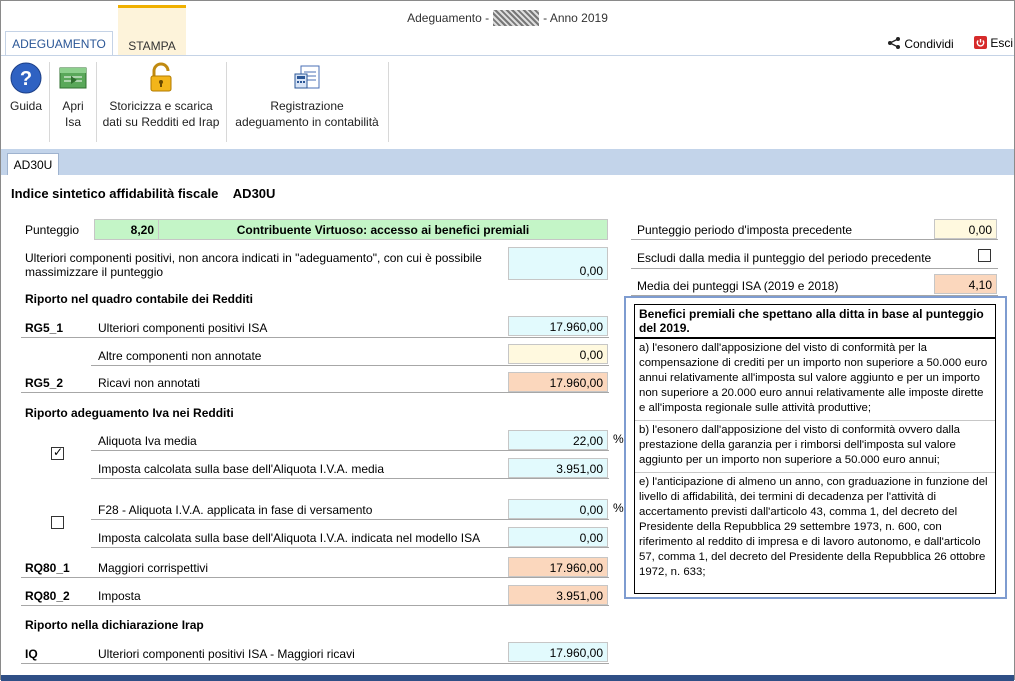 This screenshot has width=1015, height=681. I want to click on rq80-2-label: Imposta, so click(119, 596).